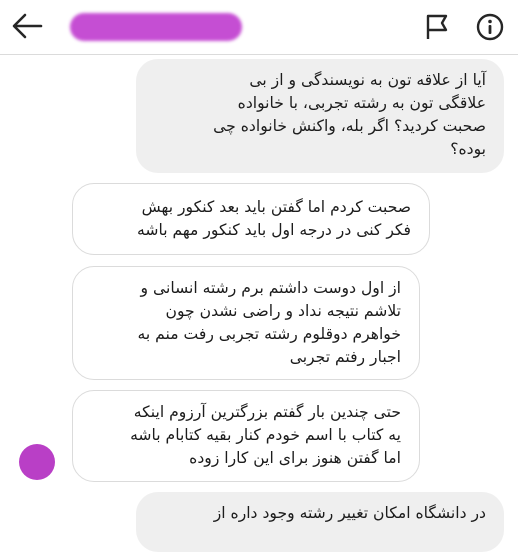 Image resolution: width=518 pixels, height=552 pixels. I want to click on message-line: صحبت کردید؟ اگر بله، واکنش خانواده چی, so click(349, 126).